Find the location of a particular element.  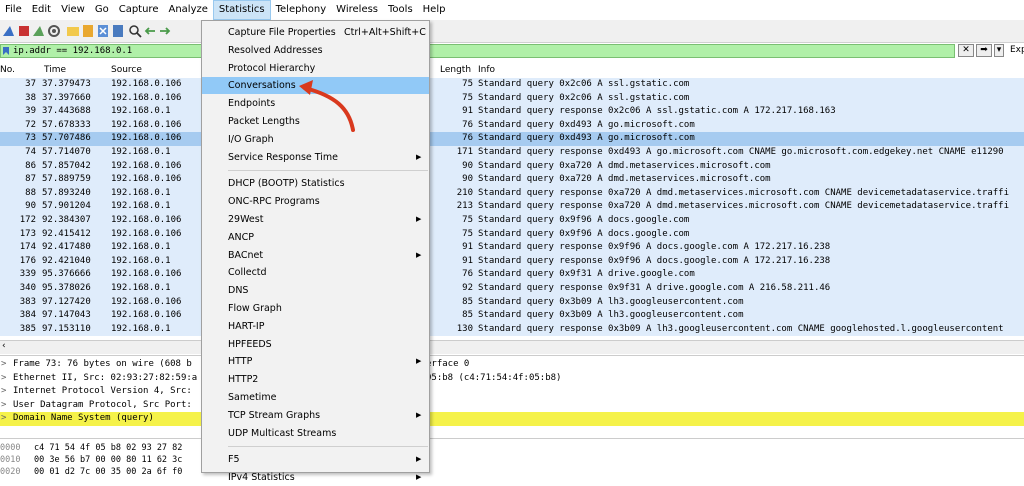

column-info: Info is located at coordinates (486, 70).